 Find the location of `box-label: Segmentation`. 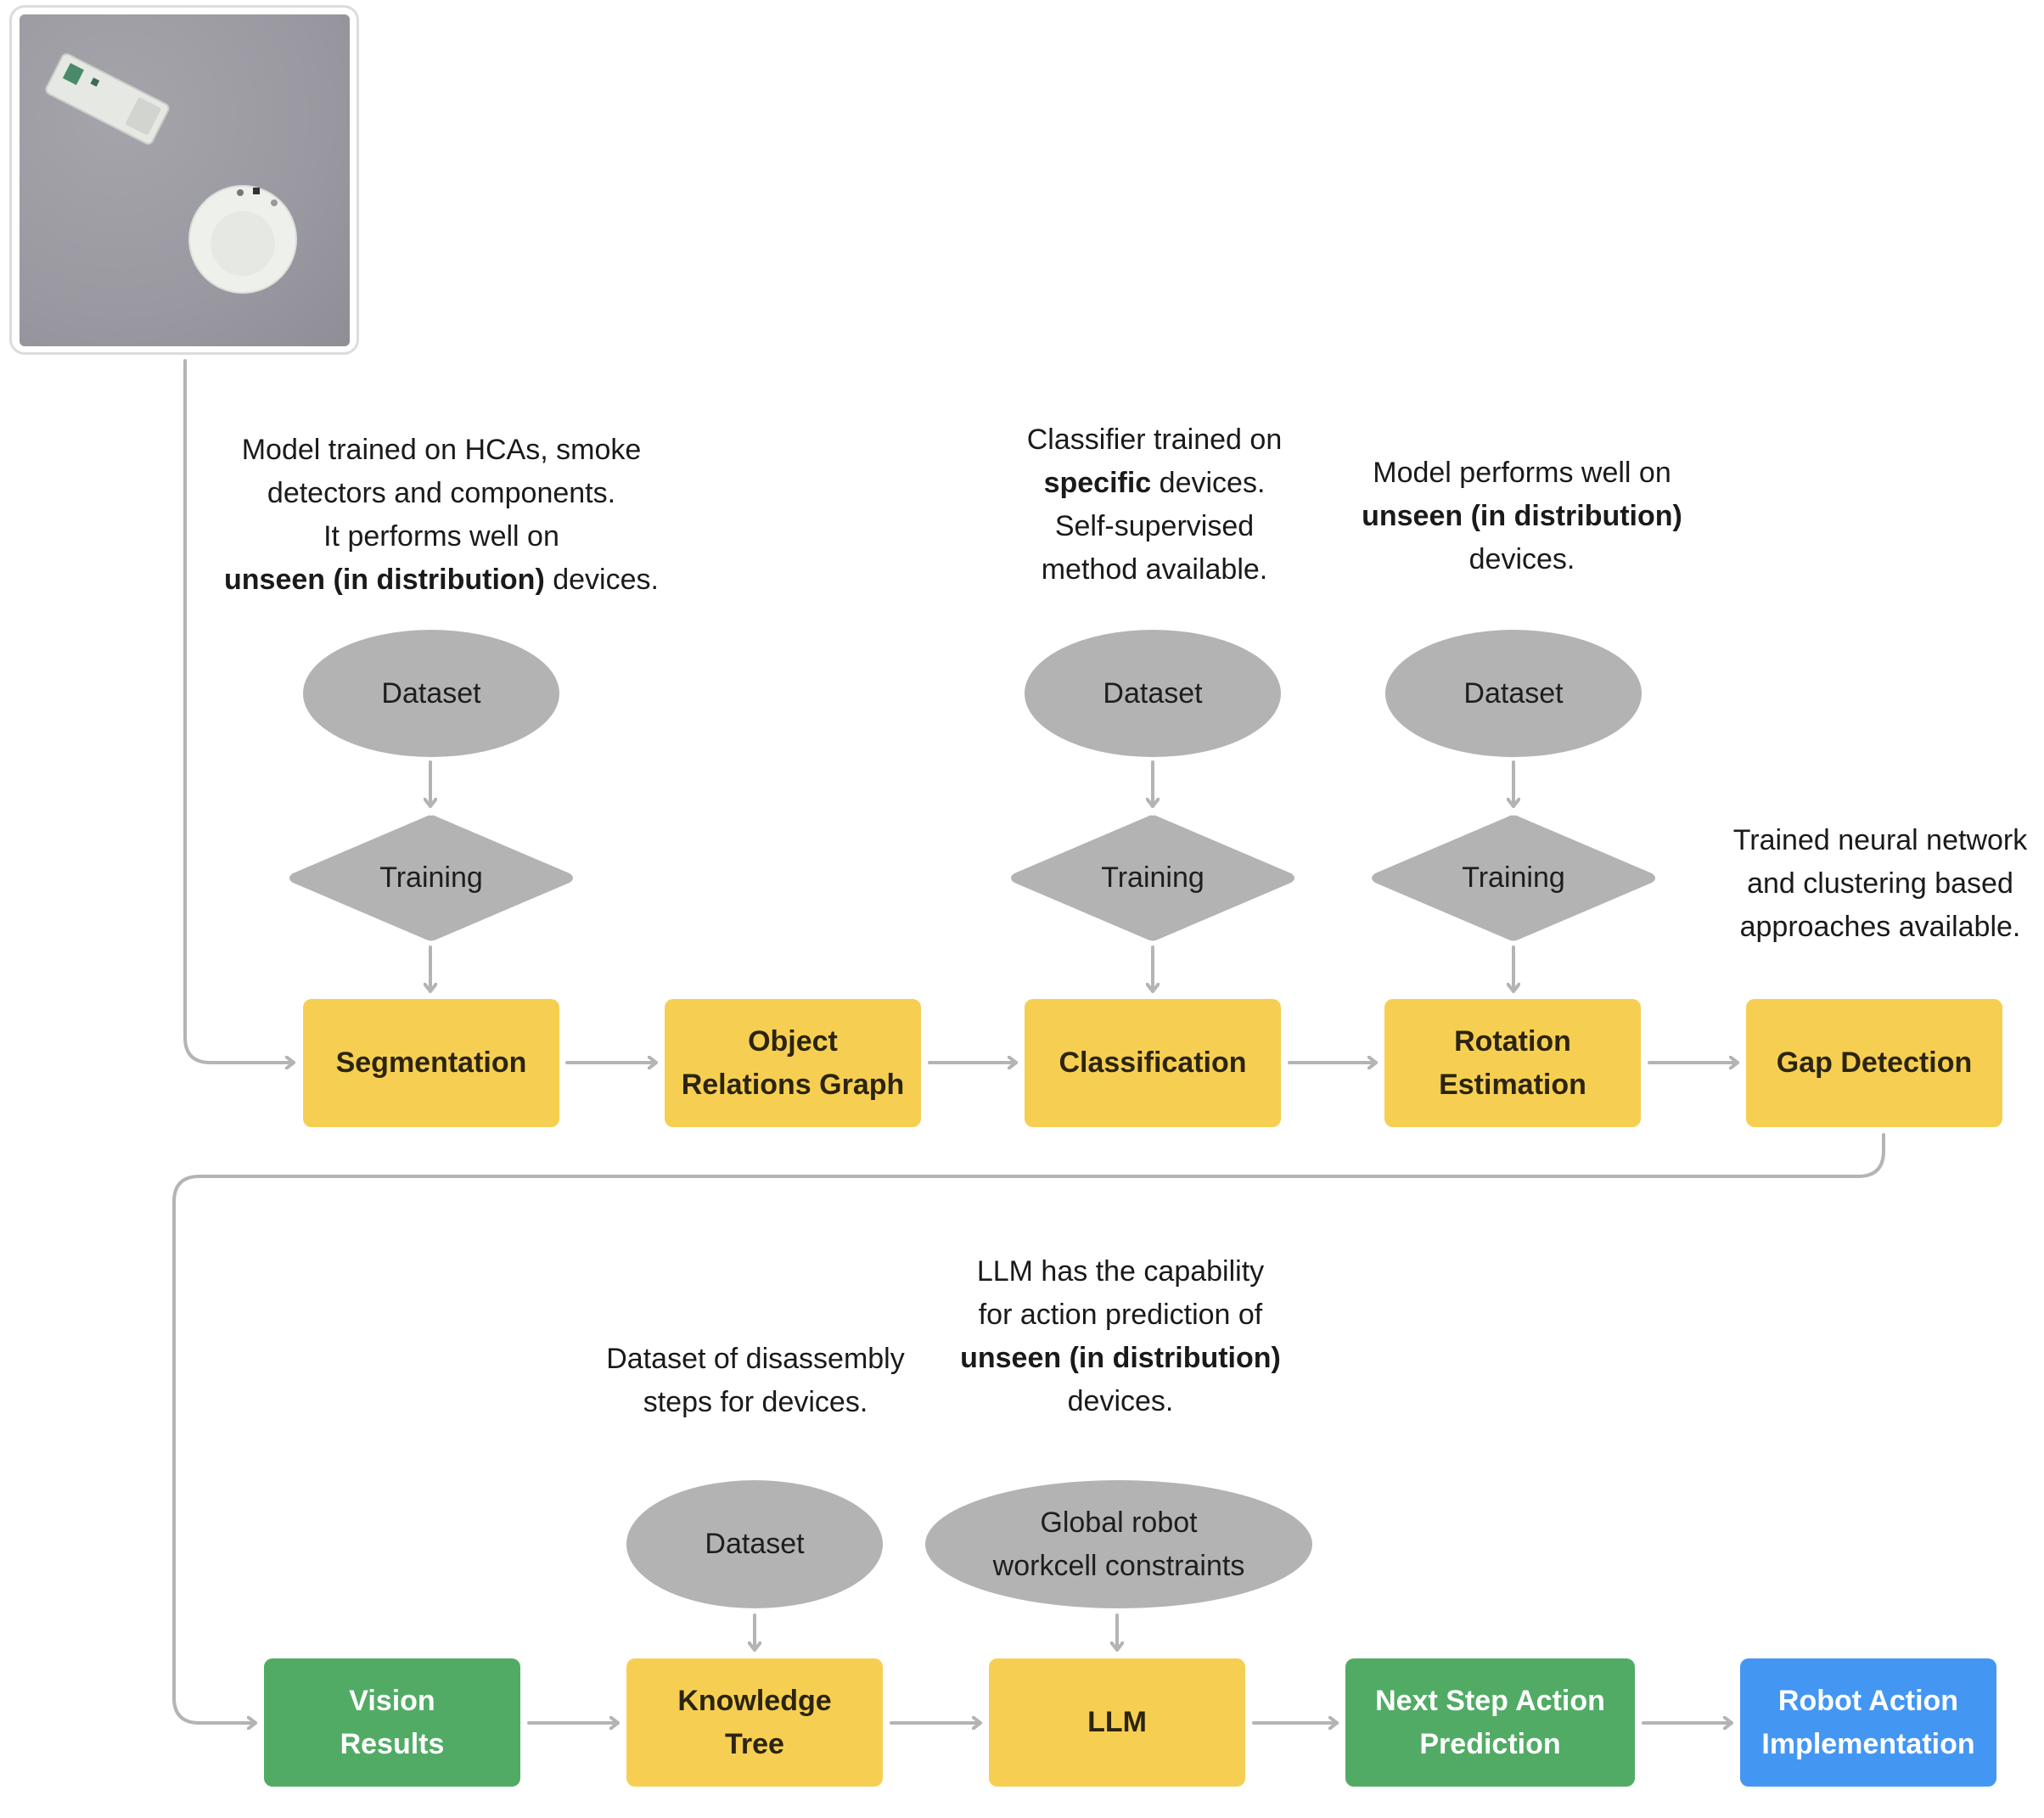

box-label: Segmentation is located at coordinates (431, 1062).